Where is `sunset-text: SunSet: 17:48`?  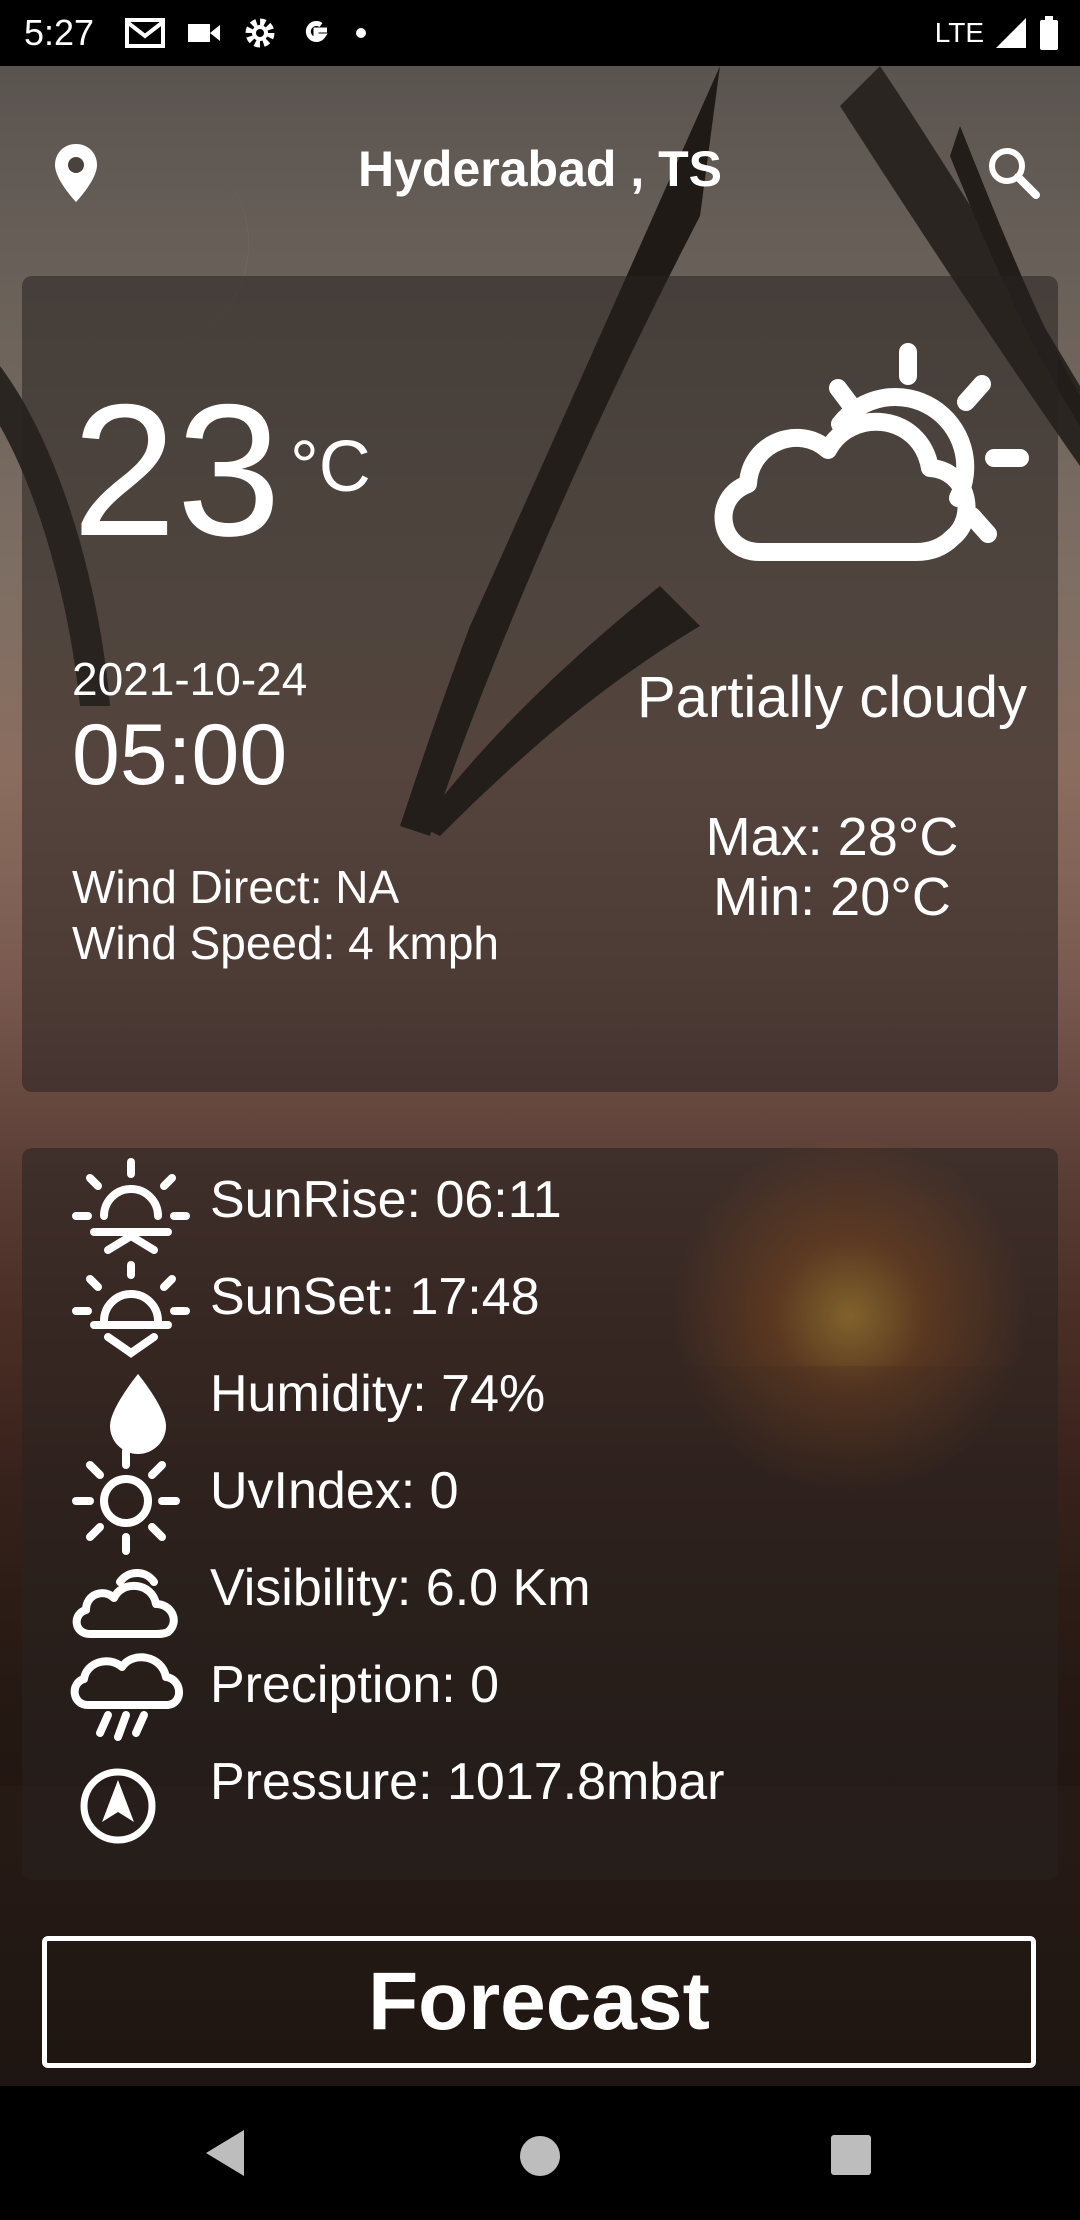
sunset-text: SunSet: 17:48 is located at coordinates (375, 1297).